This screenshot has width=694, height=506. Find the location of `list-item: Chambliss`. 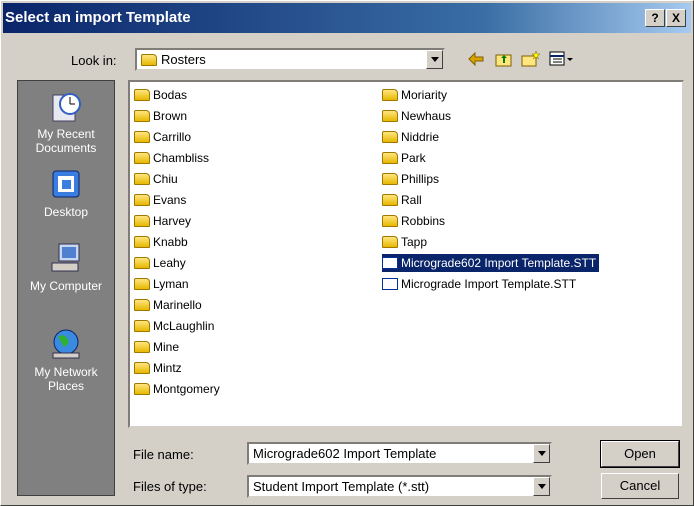

list-item: Chambliss is located at coordinates (171, 158).